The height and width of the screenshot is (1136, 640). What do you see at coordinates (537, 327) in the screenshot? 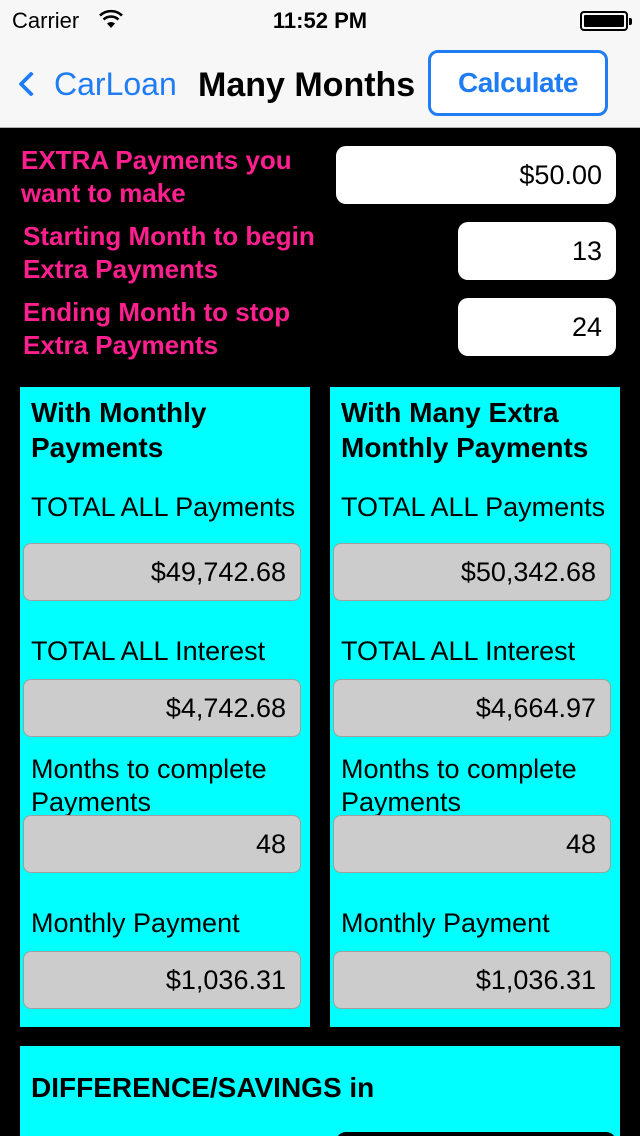
I see `end-month-input: 24` at bounding box center [537, 327].